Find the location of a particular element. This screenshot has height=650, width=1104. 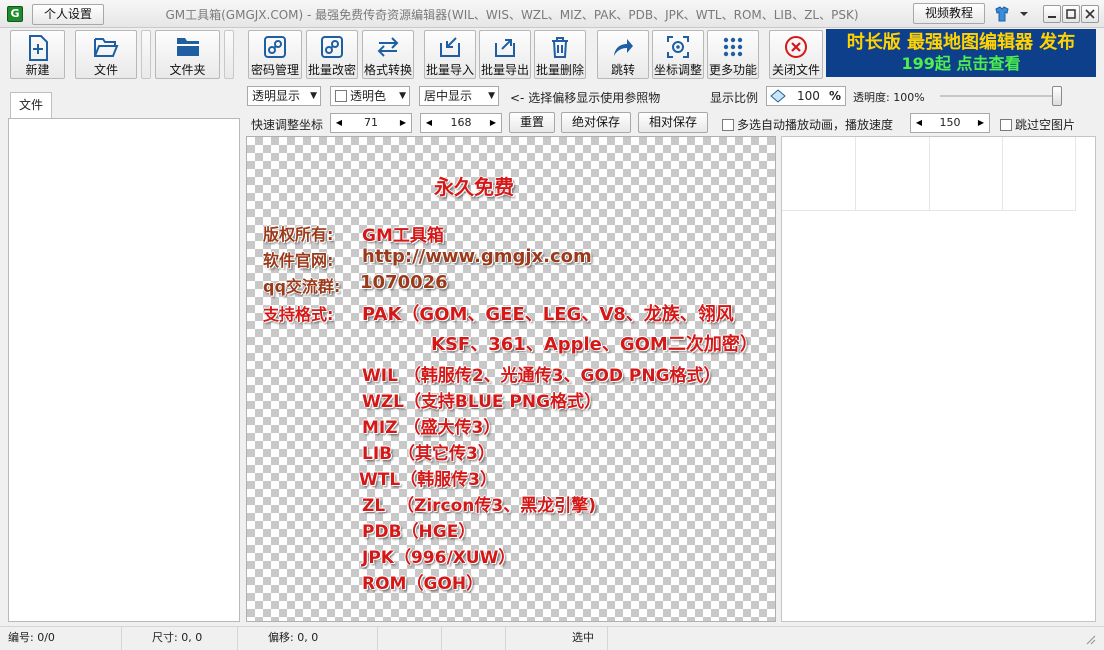

format-line: LIB （其它传3） is located at coordinates (428, 454).